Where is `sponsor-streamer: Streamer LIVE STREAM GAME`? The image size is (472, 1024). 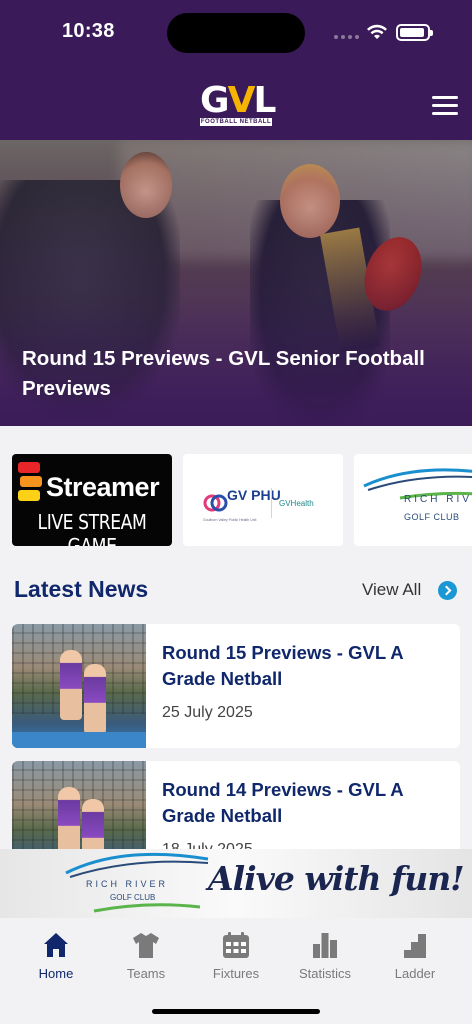 sponsor-streamer: Streamer LIVE STREAM GAME is located at coordinates (92, 500).